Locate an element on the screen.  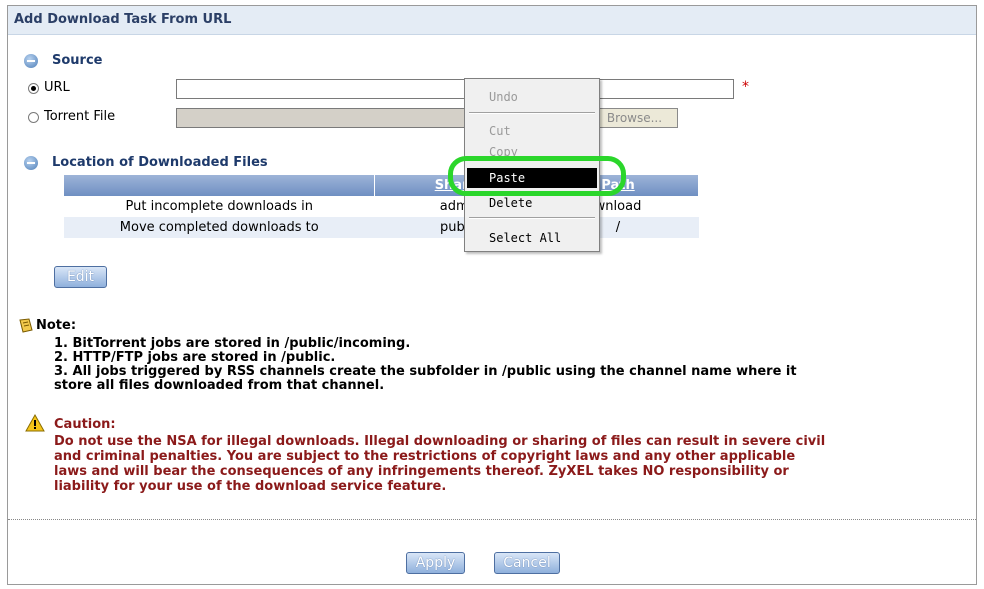
warning-icon is located at coordinates (35, 423).